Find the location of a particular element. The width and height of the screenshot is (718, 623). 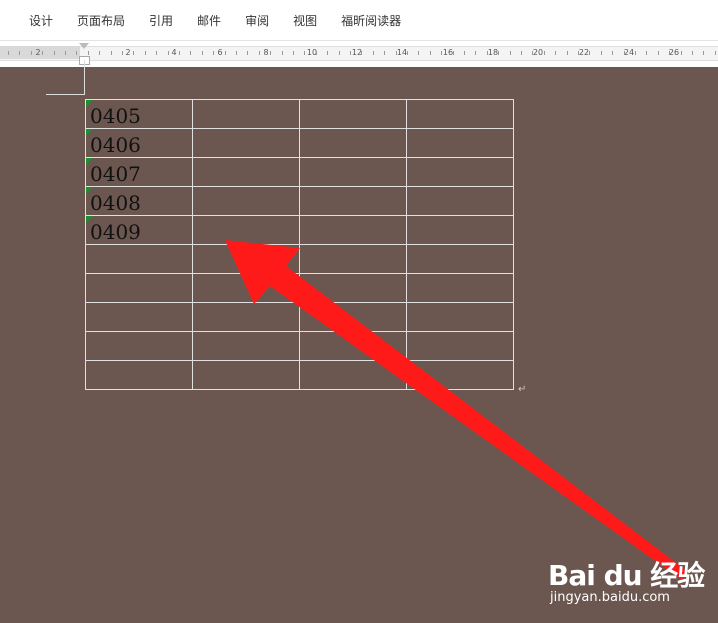

watermark-logo: Bai du 经验 is located at coordinates (626, 575).